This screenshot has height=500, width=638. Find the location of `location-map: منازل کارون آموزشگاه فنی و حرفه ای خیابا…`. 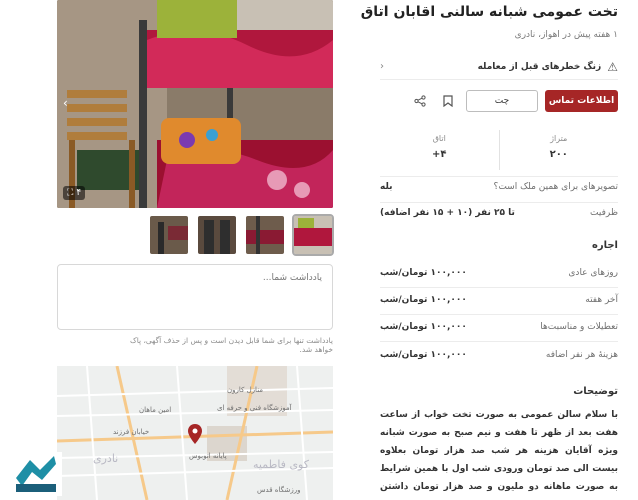

location-map: منازل کارون آموزشگاه فنی و حرفه ای خیابا… is located at coordinates (195, 433).